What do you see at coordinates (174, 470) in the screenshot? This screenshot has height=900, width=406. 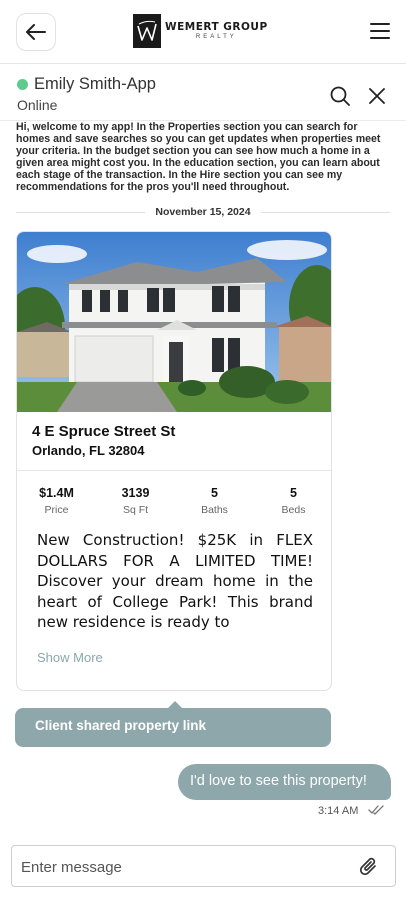 I see `card-divider` at bounding box center [174, 470].